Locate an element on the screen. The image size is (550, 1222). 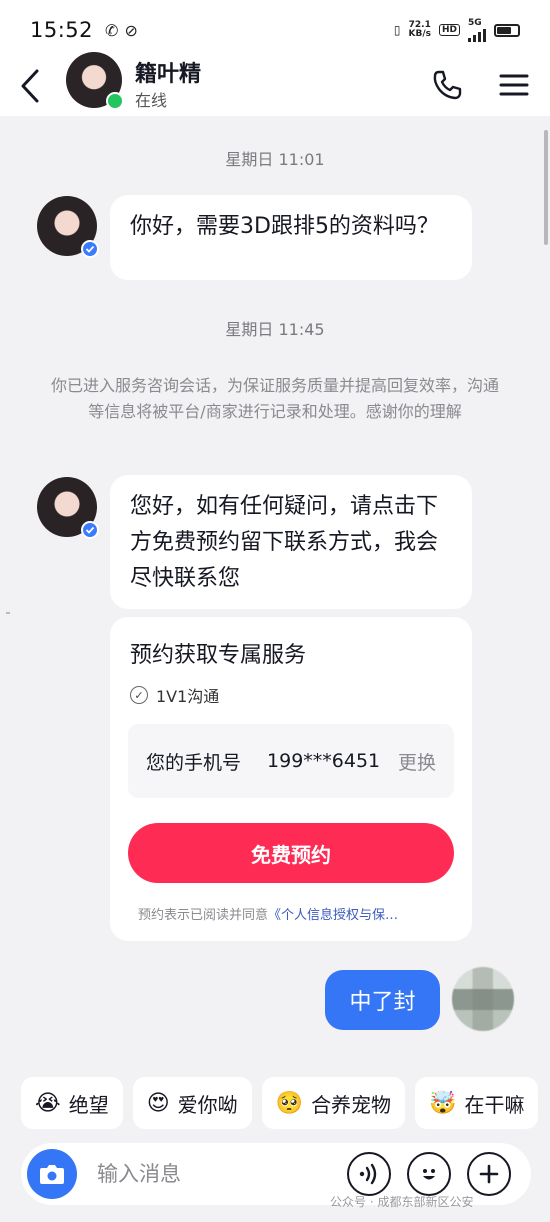
quick-reply-bar: 😭 绝望 😍 爱你呦 🥺 合养宠物 🤯 在干嘛 is located at coordinates (285, 1103).